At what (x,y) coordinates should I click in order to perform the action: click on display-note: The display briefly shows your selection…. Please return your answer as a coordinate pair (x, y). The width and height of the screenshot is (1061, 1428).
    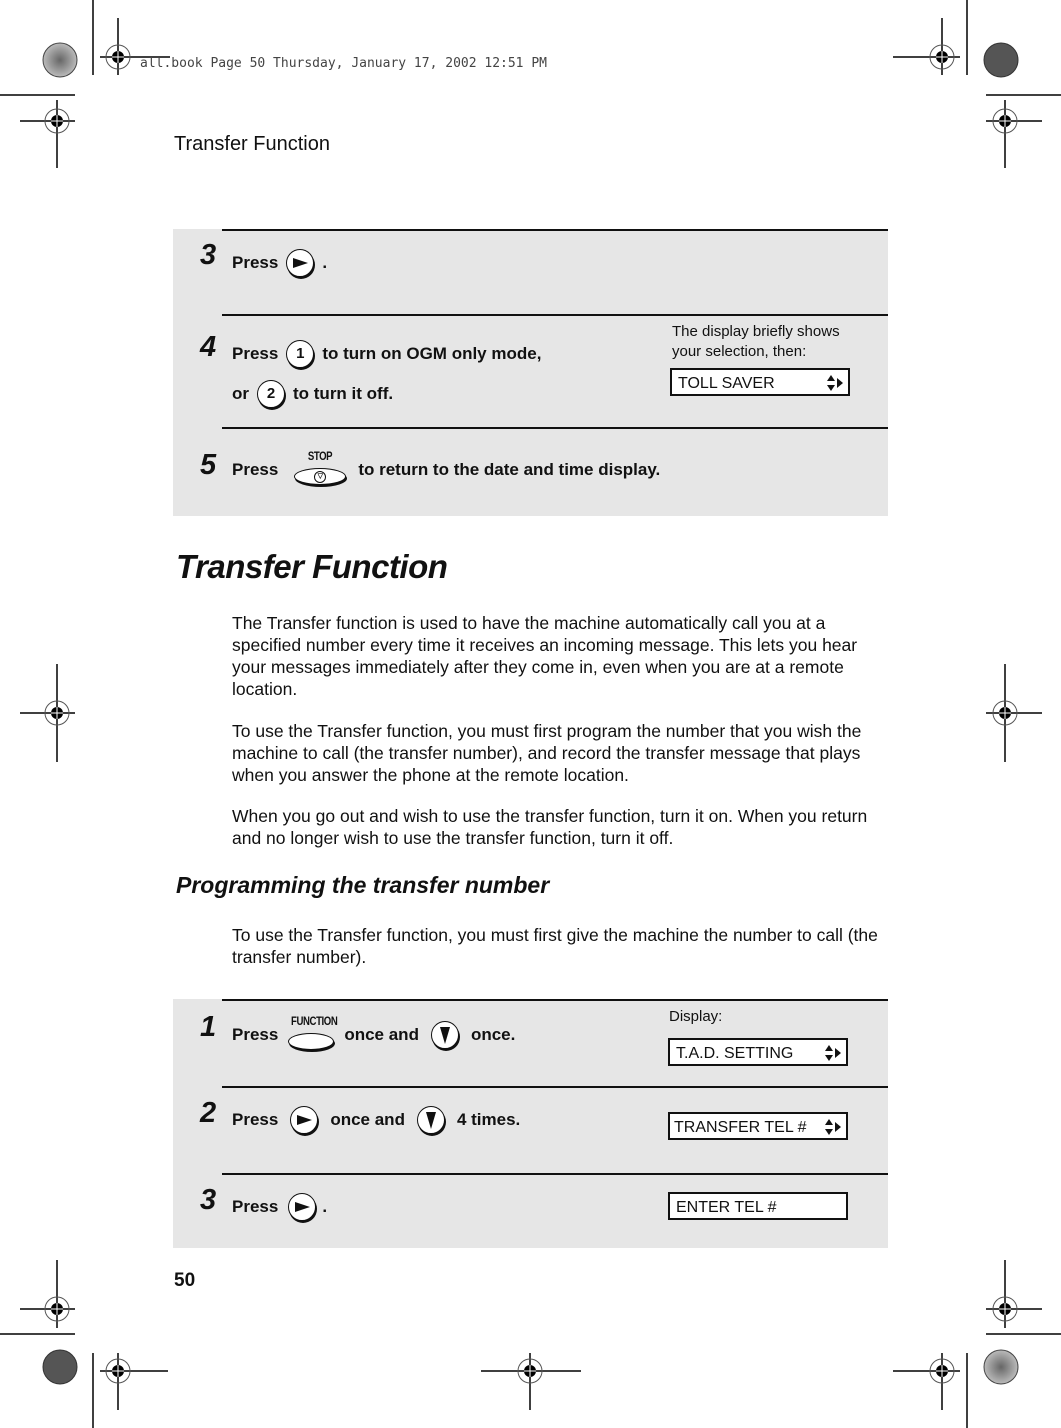
    Looking at the image, I should click on (756, 341).